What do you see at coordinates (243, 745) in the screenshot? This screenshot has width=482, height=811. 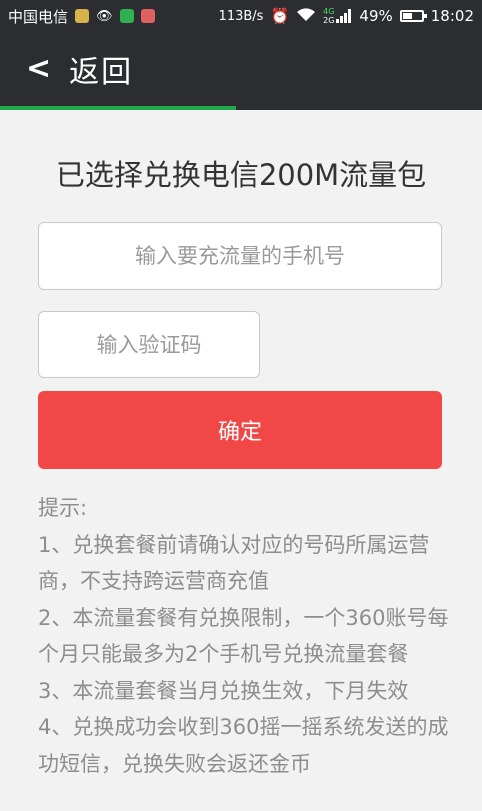 I see `tip-item: 4、兑换成功会收到360摇一摇系统发送的成功短信，兑换失败会返还金币` at bounding box center [243, 745].